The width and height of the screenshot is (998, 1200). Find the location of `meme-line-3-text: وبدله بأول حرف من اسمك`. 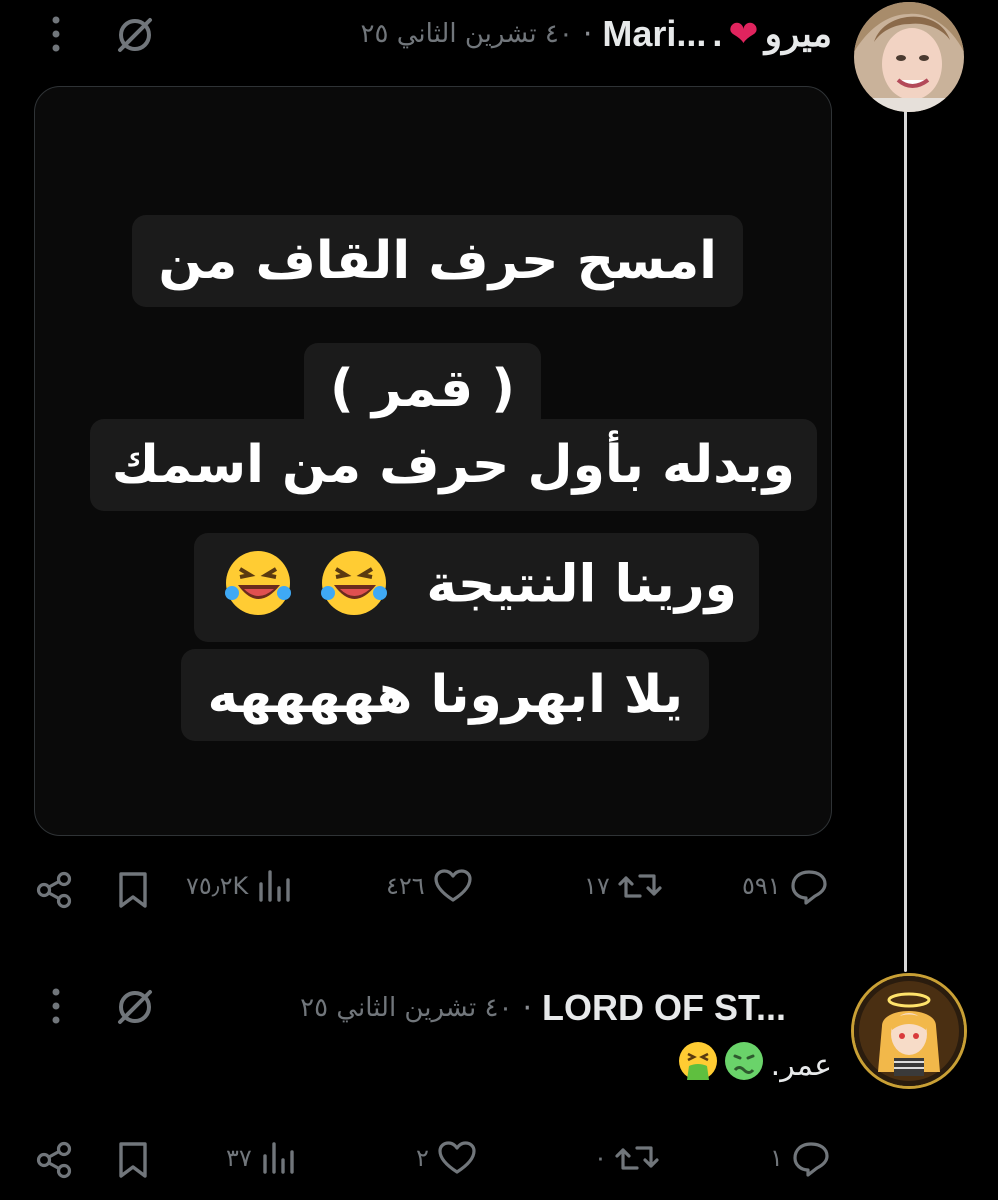

meme-line-3-text: وبدله بأول حرف من اسمك is located at coordinates (453, 465).